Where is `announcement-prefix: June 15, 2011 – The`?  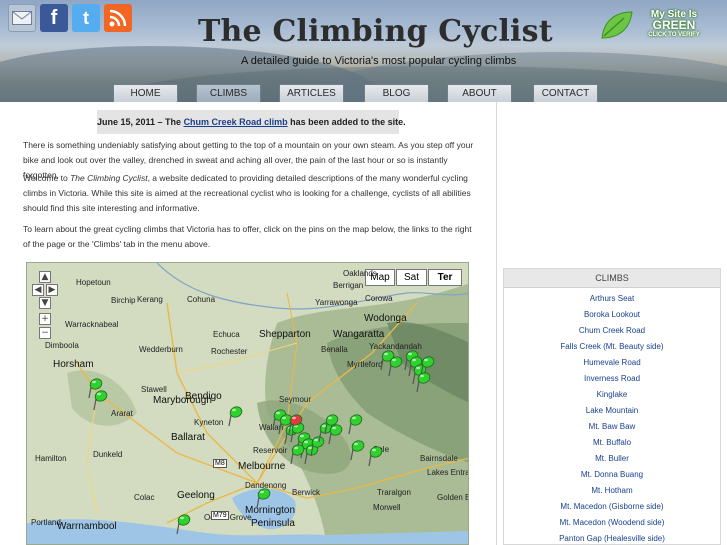 announcement-prefix: June 15, 2011 – The is located at coordinates (140, 122).